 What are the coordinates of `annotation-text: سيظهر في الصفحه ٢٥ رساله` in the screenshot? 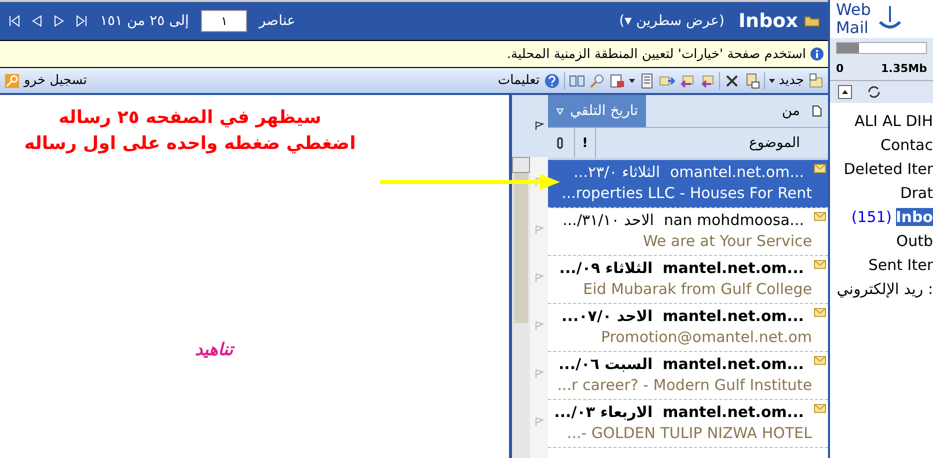 It's located at (190, 118).